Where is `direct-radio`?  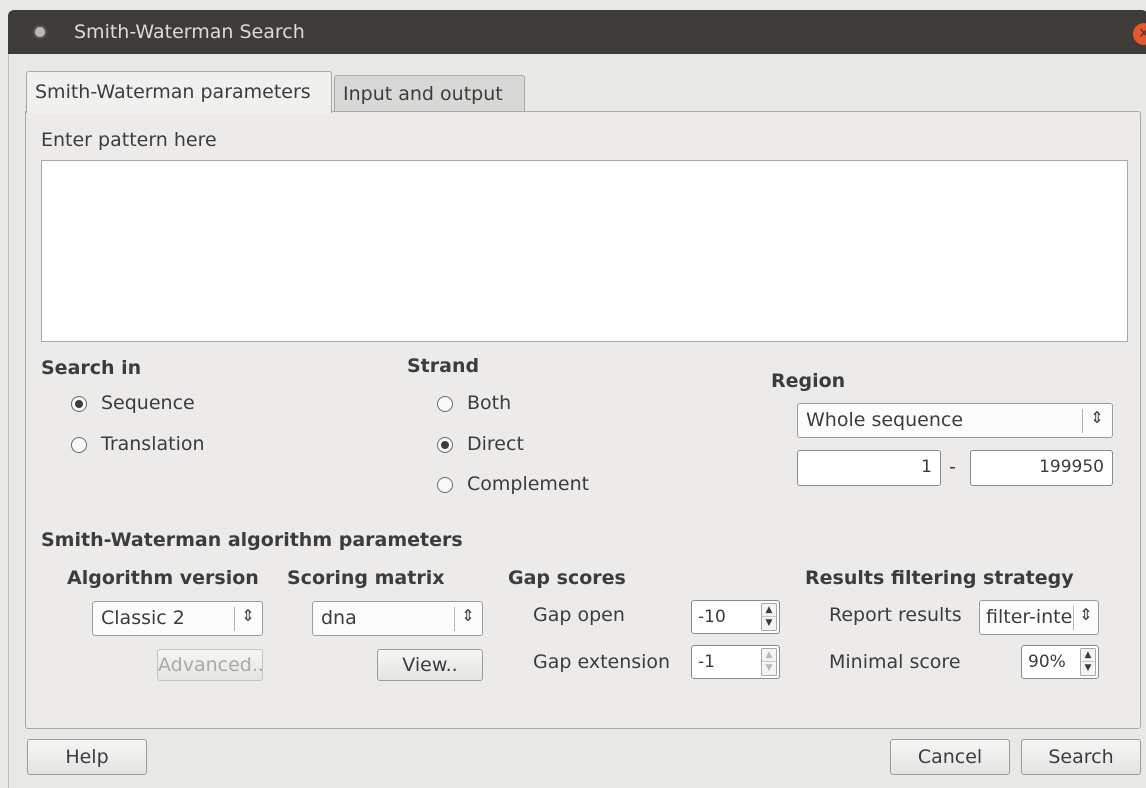
direct-radio is located at coordinates (445, 445).